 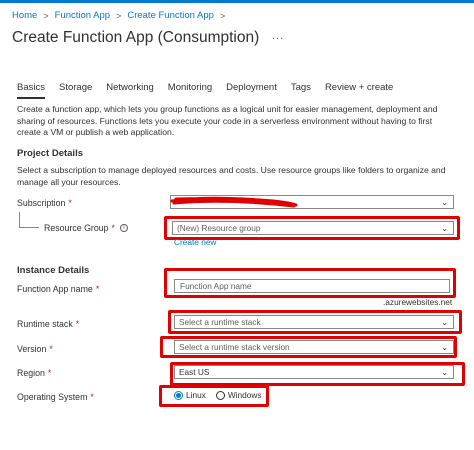 I want to click on runtime-stack-select: Select a runtime stack ⌄, so click(x=314, y=322).